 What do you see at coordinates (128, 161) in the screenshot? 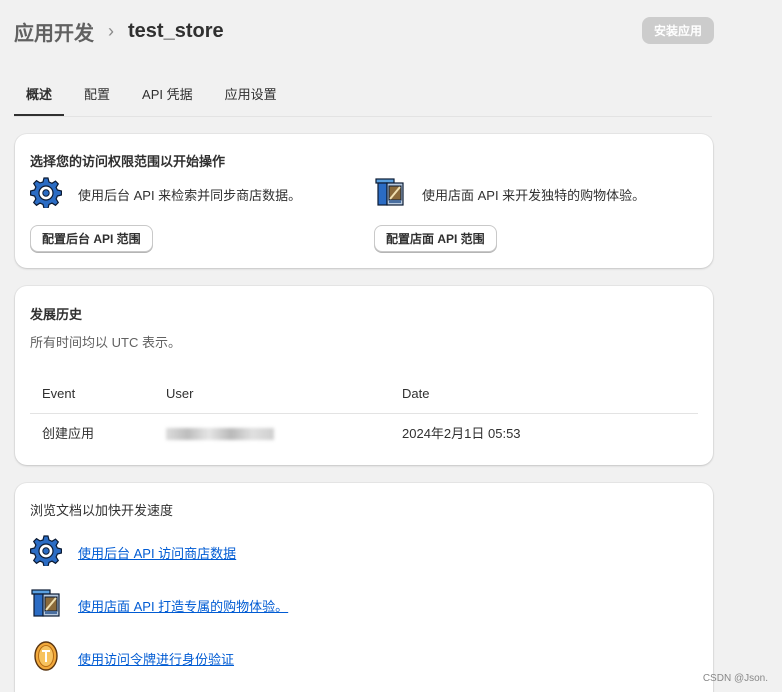
I see `scopes-title: 选择您的访问权限范围以开始操作` at bounding box center [128, 161].